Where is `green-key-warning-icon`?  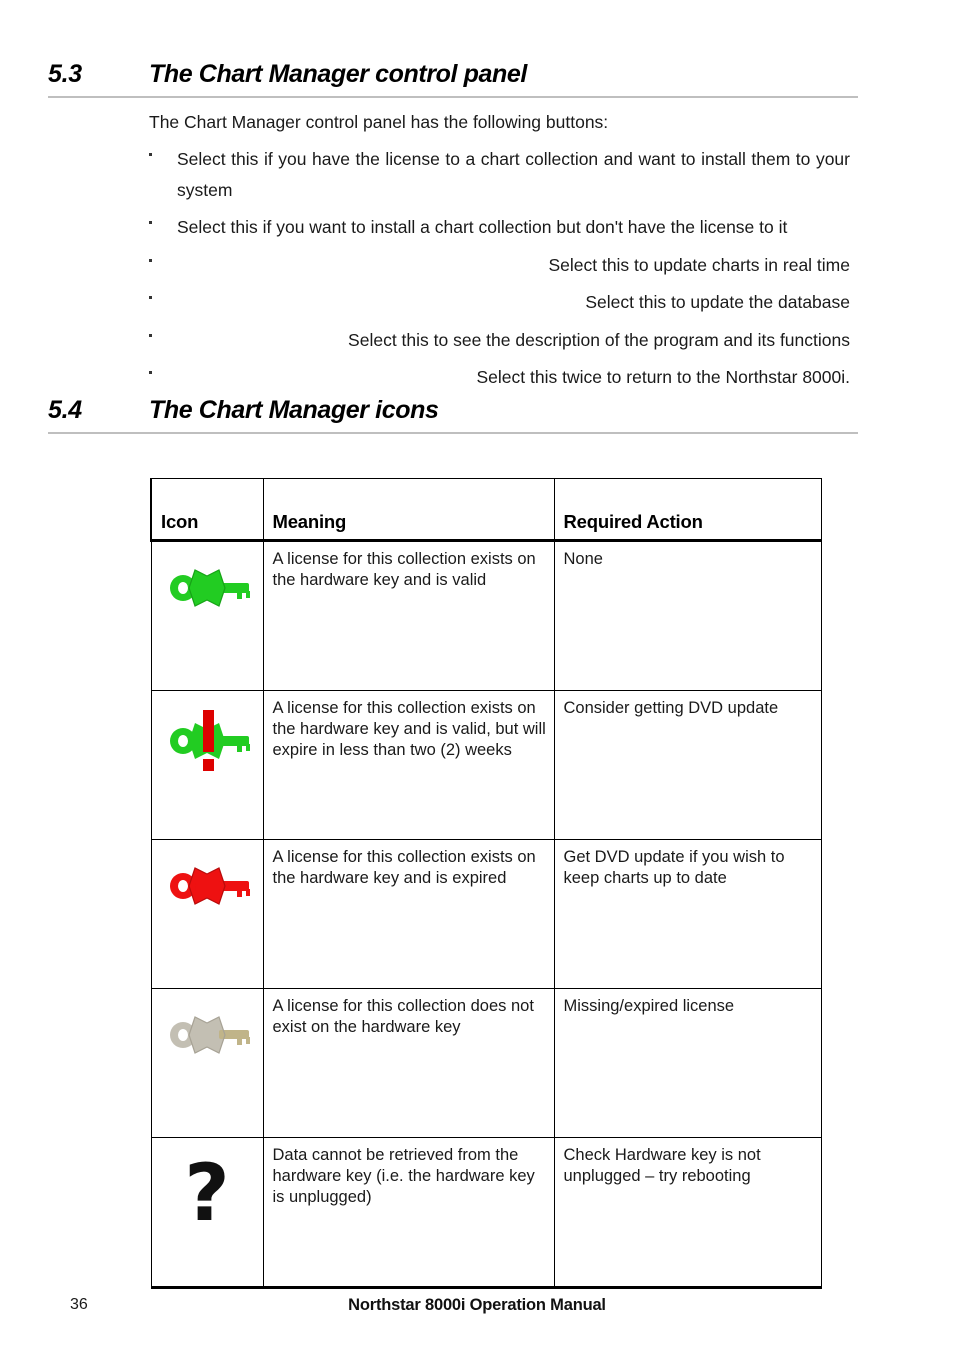
green-key-warning-icon is located at coordinates (207, 738).